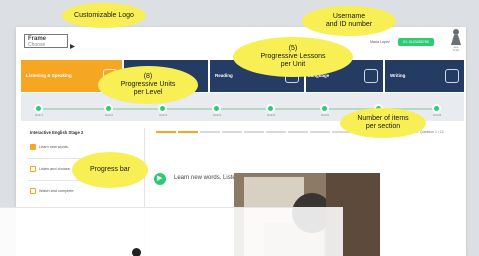 The image size is (479, 256). Describe the element at coordinates (424, 76) in the screenshot. I see `lesson-card-writing: Writing` at that location.